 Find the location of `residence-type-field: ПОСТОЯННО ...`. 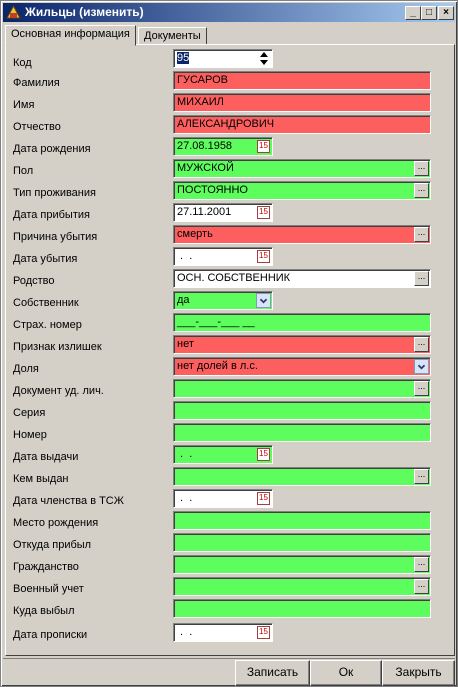

residence-type-field: ПОСТОЯННО ... is located at coordinates (302, 190).